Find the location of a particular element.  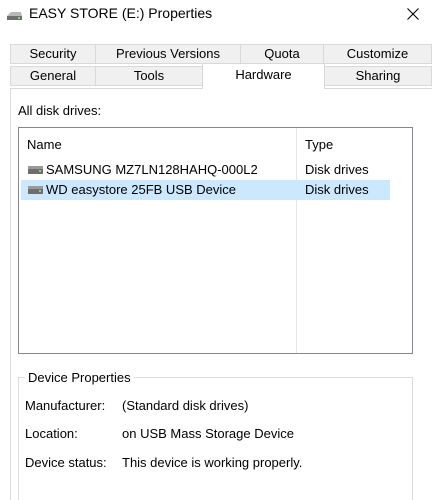

tab-label: Security is located at coordinates (53, 53).